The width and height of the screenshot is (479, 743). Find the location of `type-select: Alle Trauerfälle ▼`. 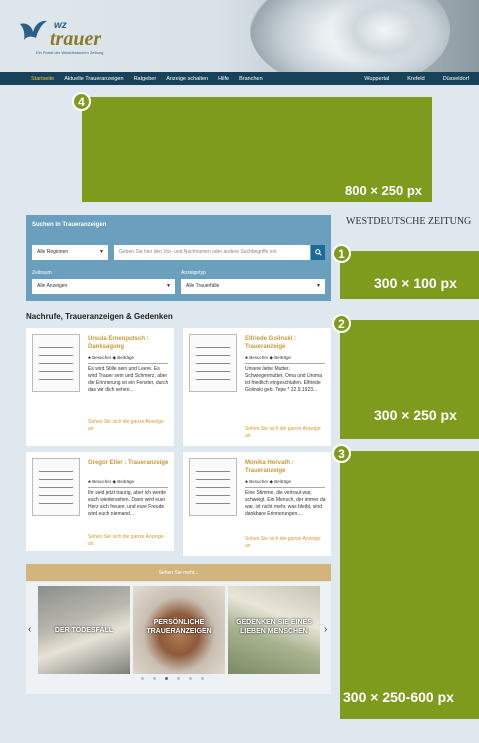

type-select: Alle Trauerfälle ▼ is located at coordinates (253, 286).